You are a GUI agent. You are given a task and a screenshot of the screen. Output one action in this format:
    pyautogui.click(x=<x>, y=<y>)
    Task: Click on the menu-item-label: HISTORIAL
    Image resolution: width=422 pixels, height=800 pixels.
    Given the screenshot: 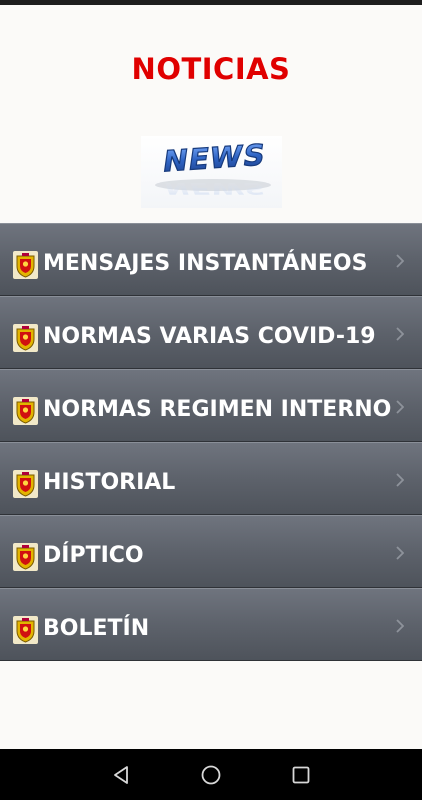 What is the action you would take?
    pyautogui.click(x=109, y=482)
    